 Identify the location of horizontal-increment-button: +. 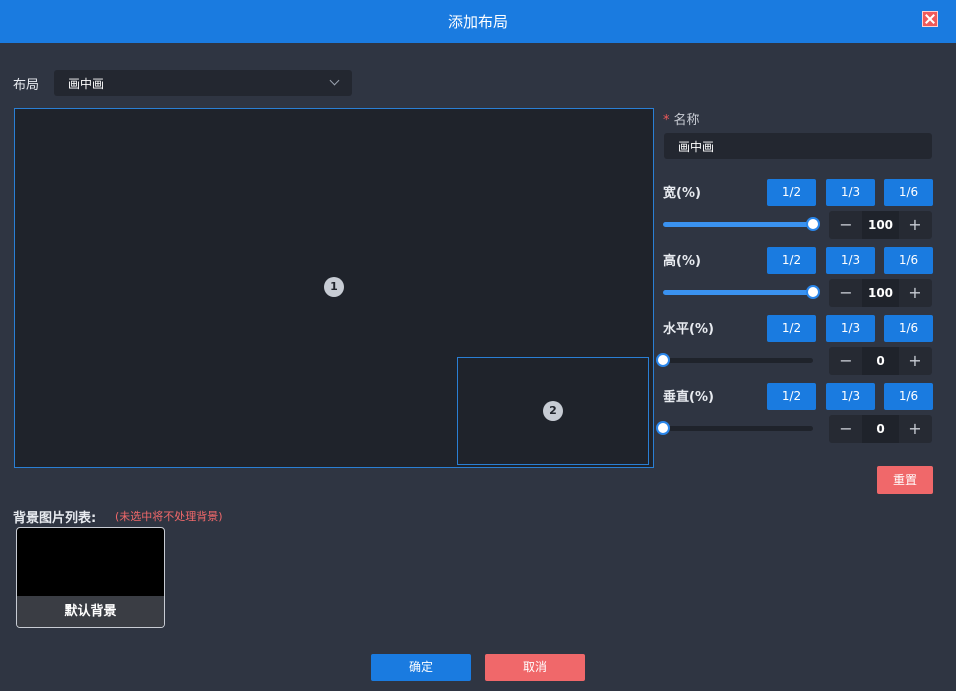
(915, 361).